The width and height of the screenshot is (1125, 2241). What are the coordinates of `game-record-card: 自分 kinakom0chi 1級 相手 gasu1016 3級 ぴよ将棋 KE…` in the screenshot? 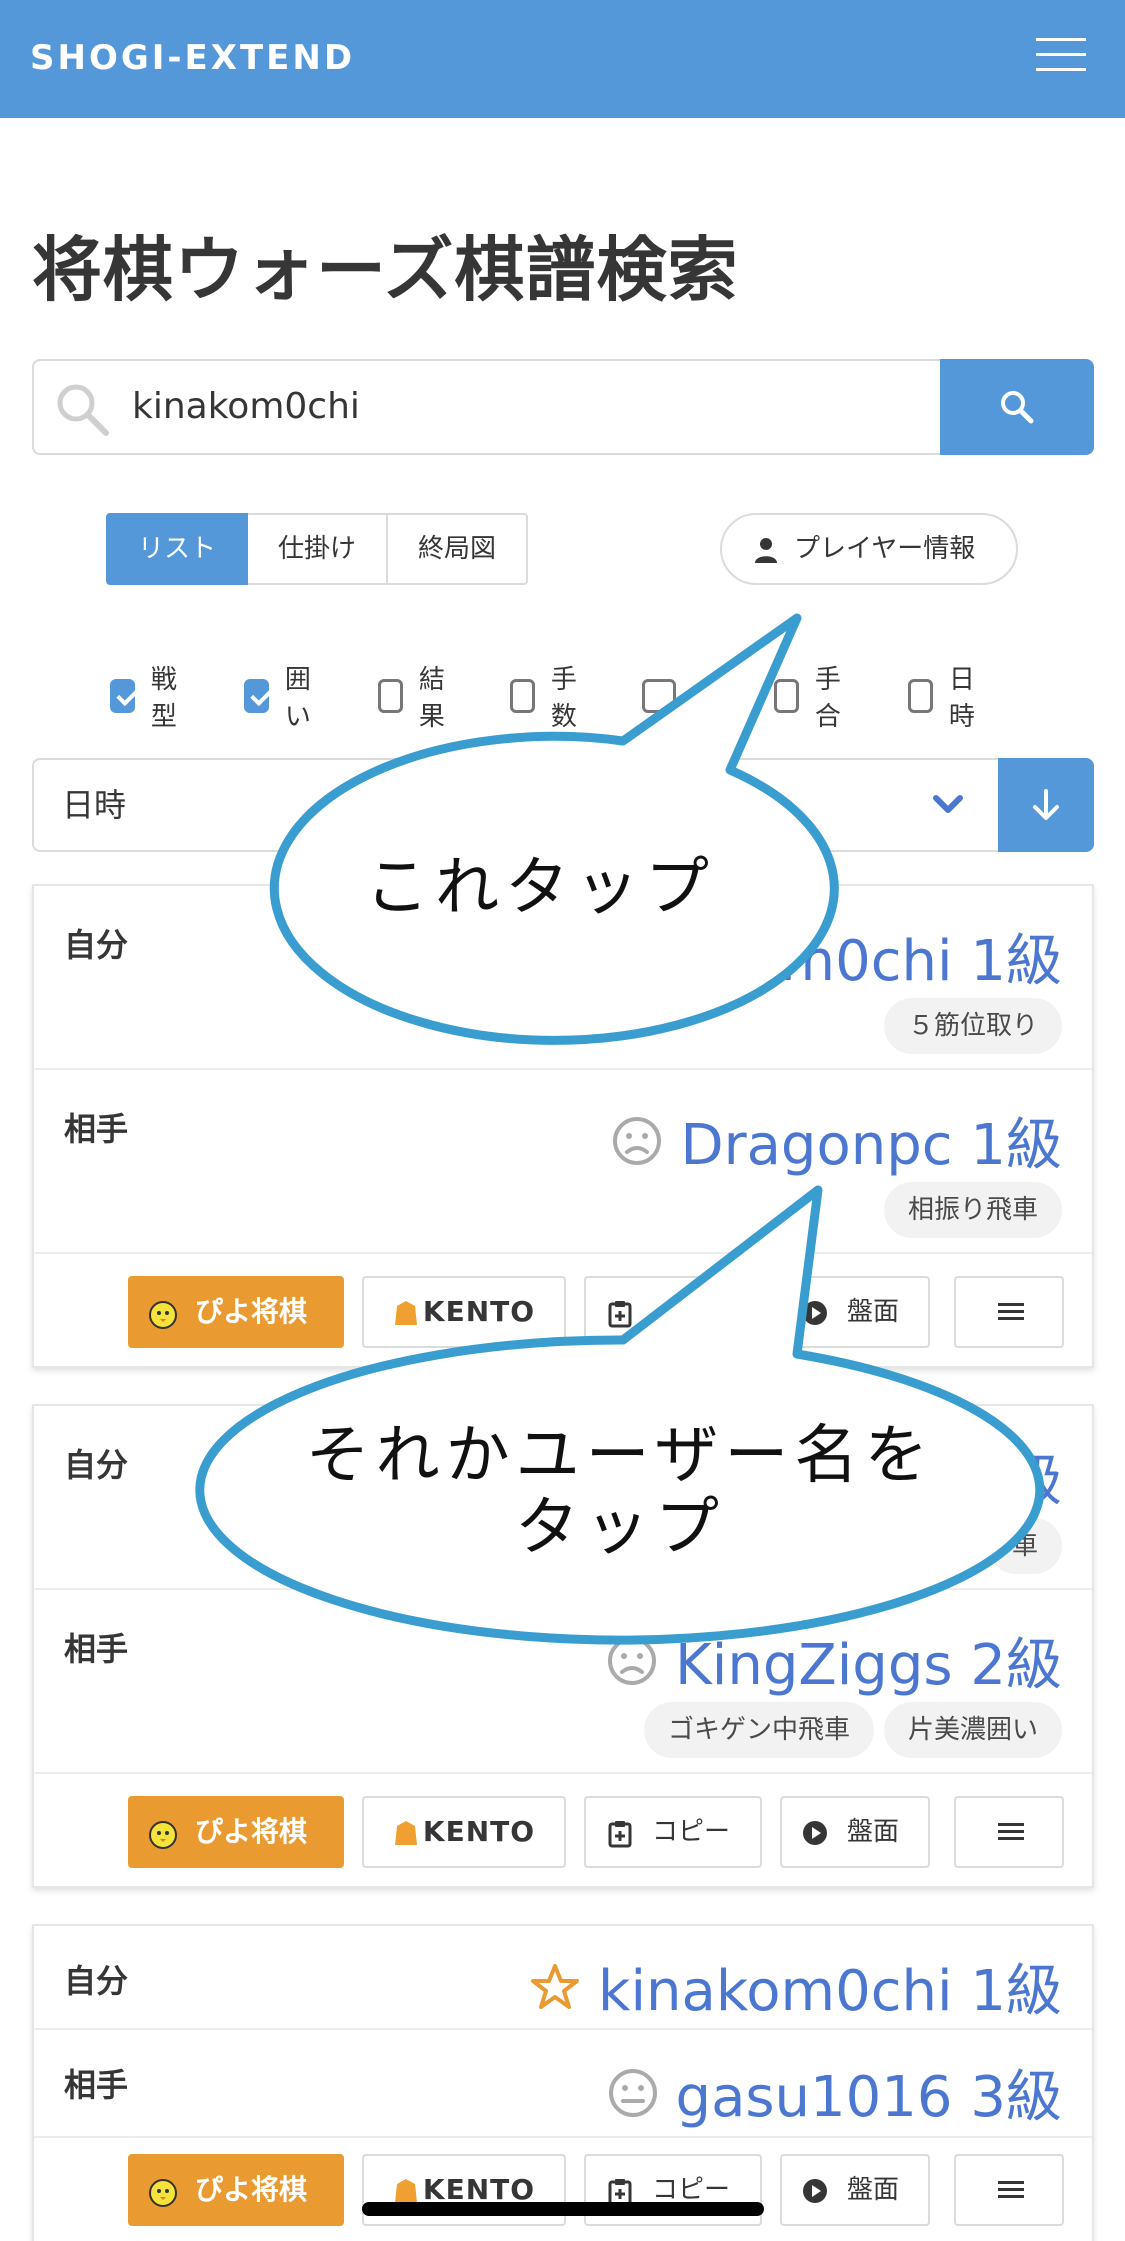 It's located at (563, 2082).